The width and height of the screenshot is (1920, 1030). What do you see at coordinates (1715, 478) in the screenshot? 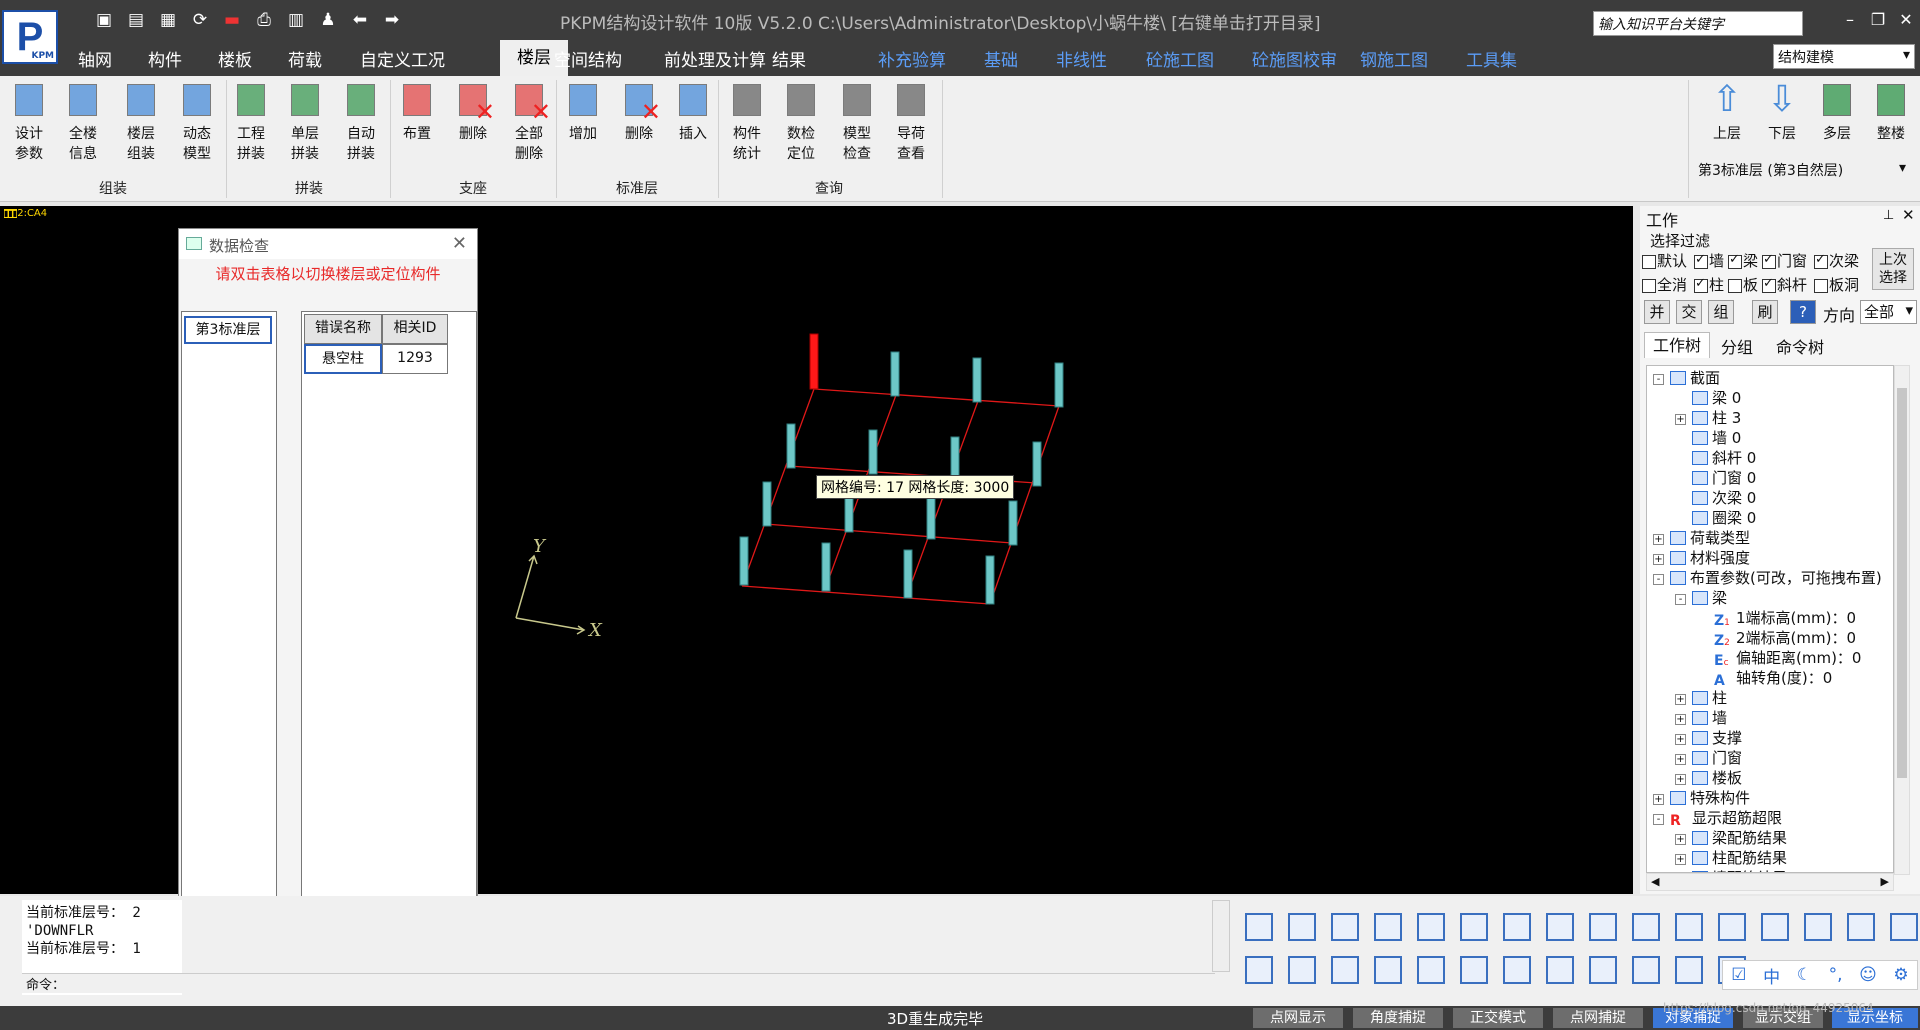
I see `tree-node: 门窗 0` at bounding box center [1715, 478].